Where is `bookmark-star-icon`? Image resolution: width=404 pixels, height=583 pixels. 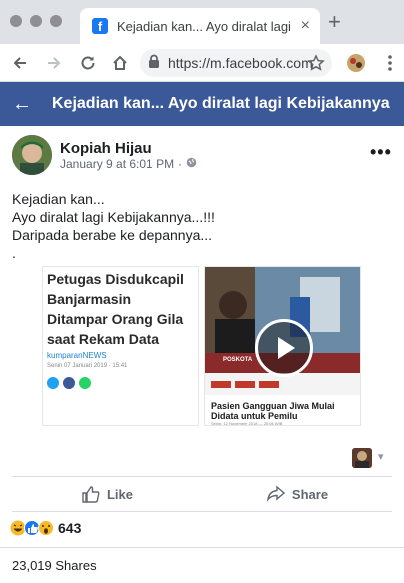 bookmark-star-icon is located at coordinates (316, 63).